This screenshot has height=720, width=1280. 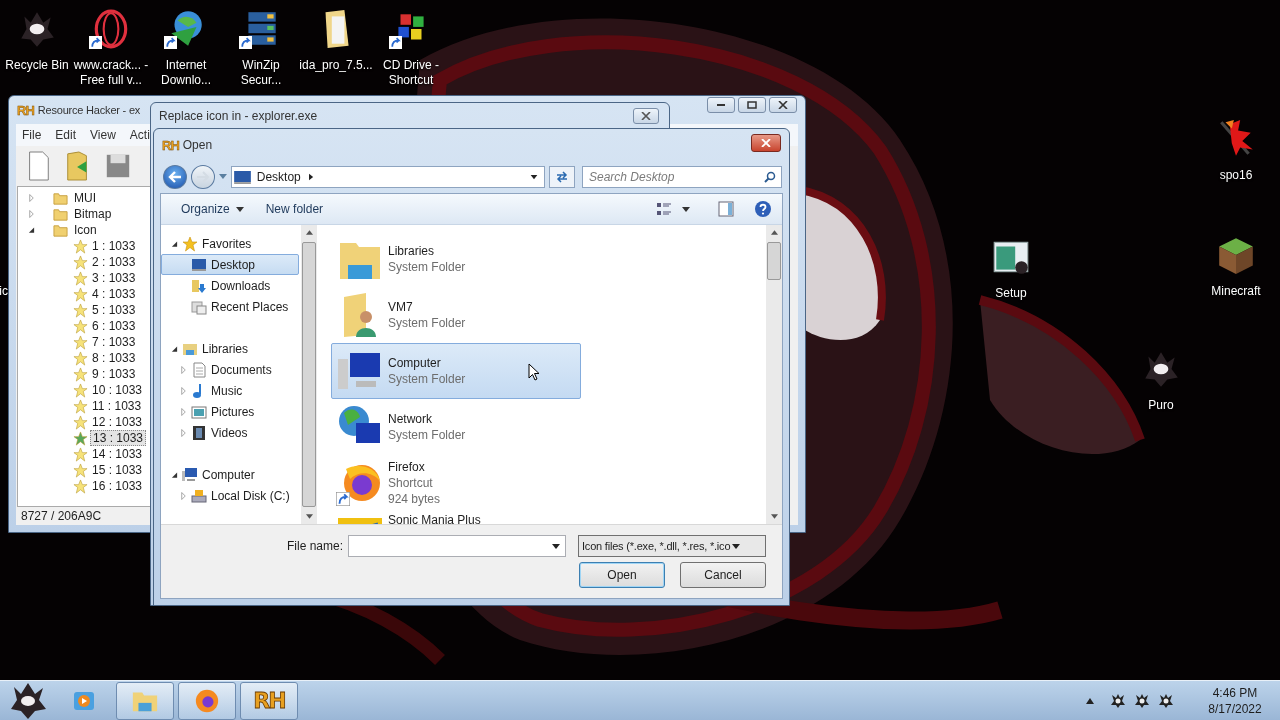 What do you see at coordinates (770, 177) in the screenshot?
I see `search-icon` at bounding box center [770, 177].